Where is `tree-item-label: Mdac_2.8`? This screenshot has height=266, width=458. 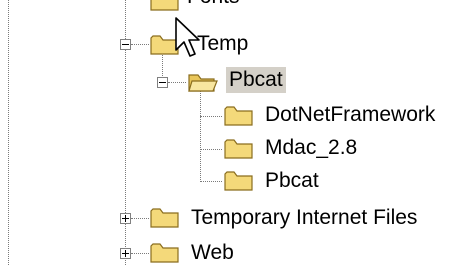
tree-item-label: Mdac_2.8 is located at coordinates (311, 147).